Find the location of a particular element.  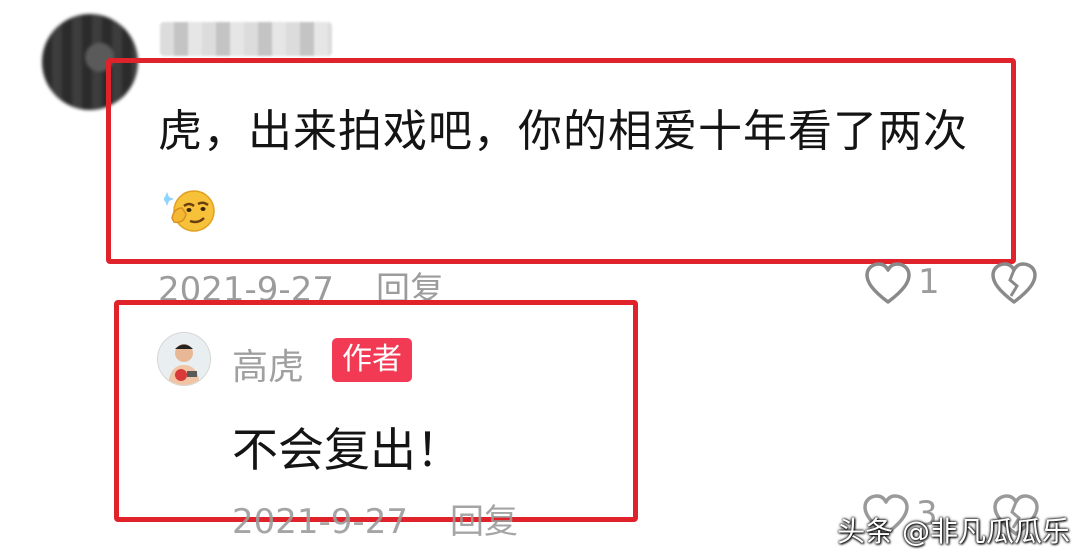

author-username: 高虎 is located at coordinates (268, 364).